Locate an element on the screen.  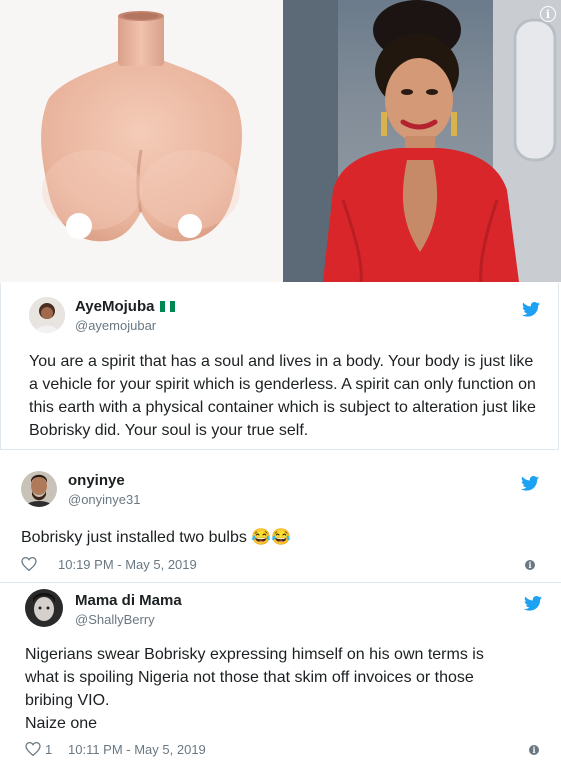
breastplate-illustration is located at coordinates (141, 126).